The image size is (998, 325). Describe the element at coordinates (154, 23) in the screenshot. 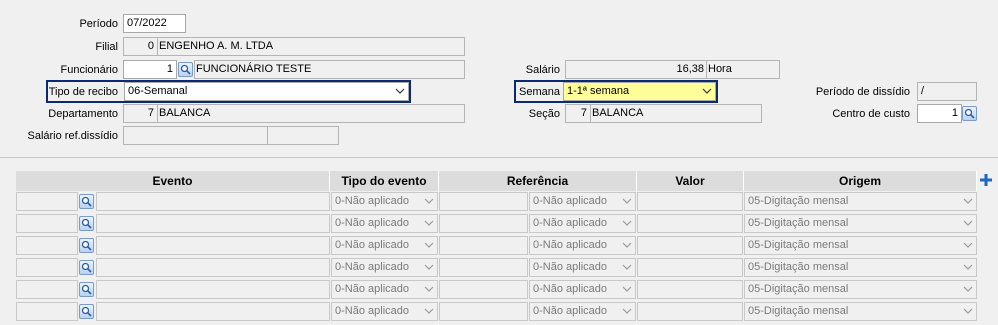

I see `periodo-input: 07/2022` at that location.